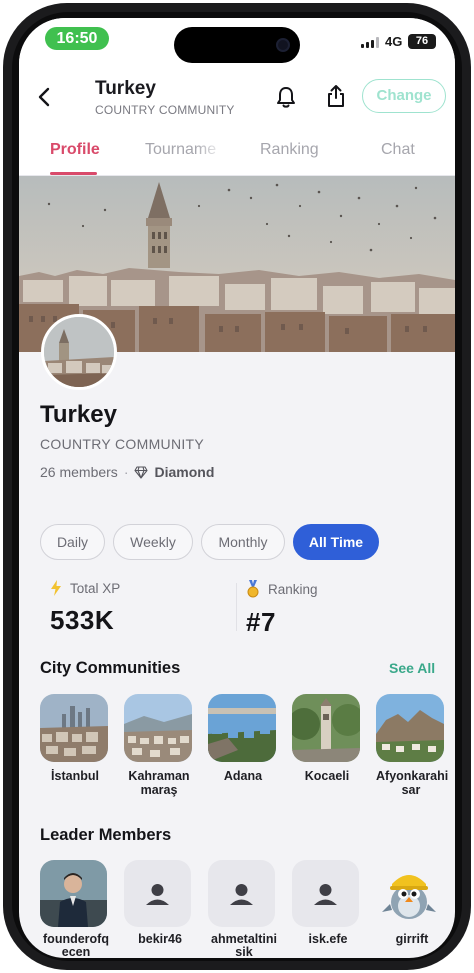 This screenshot has width=474, height=973. Describe the element at coordinates (79, 472) in the screenshot. I see `member-count: 26 members` at that location.